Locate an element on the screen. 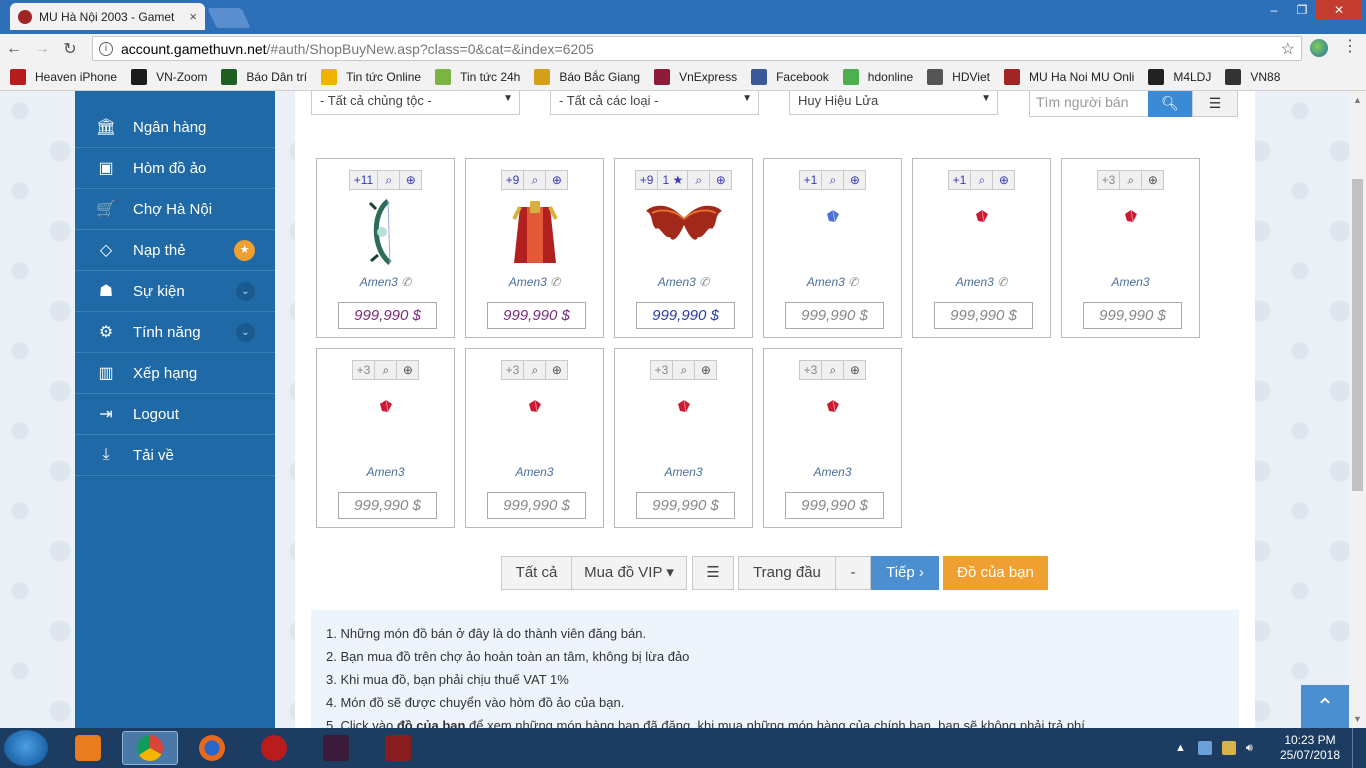 Image resolution: width=1366 pixels, height=768 pixels. sidebar-item: ☗ Sự kiện ⌄ is located at coordinates (175, 291).